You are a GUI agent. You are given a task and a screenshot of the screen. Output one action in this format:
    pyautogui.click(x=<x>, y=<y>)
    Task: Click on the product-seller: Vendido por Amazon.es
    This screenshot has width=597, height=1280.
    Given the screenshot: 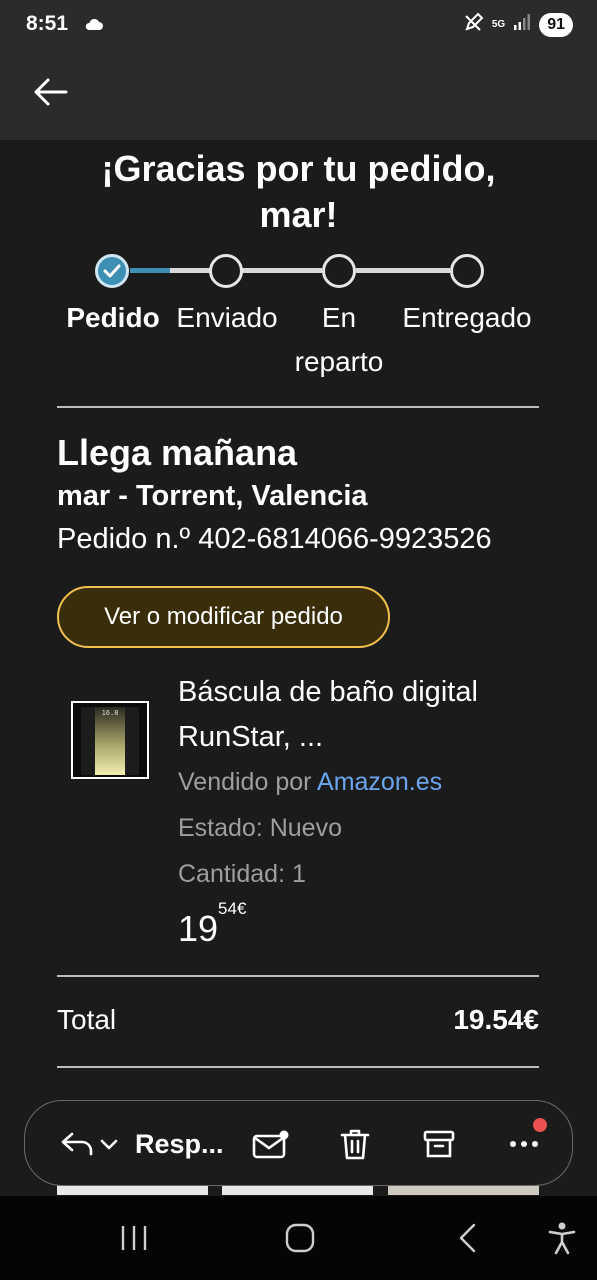 What is the action you would take?
    pyautogui.click(x=310, y=782)
    